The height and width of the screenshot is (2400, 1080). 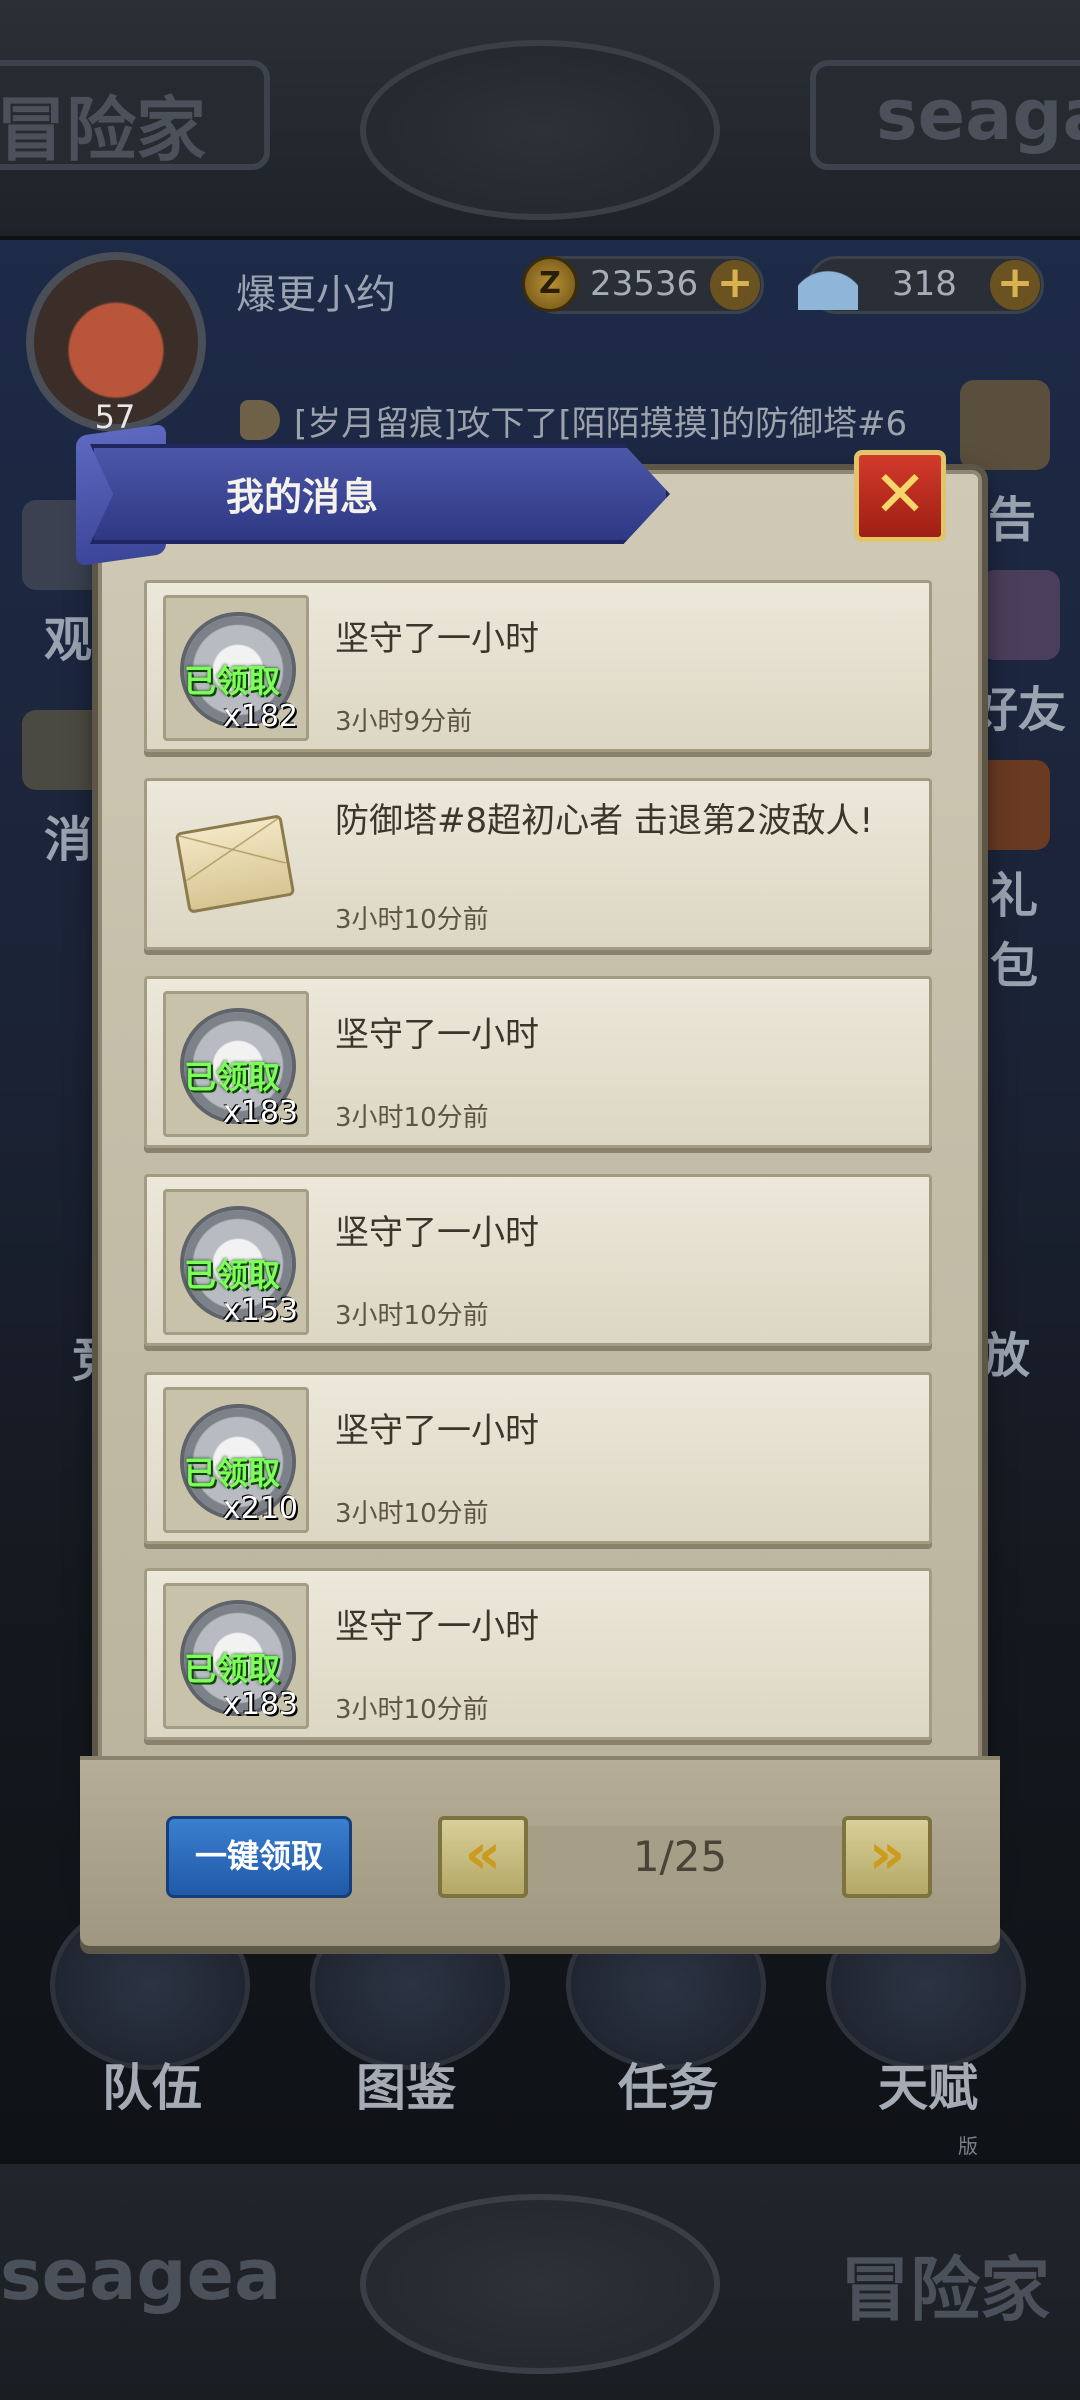 I want to click on nav-talents: 天赋, so click(x=928, y=2084).